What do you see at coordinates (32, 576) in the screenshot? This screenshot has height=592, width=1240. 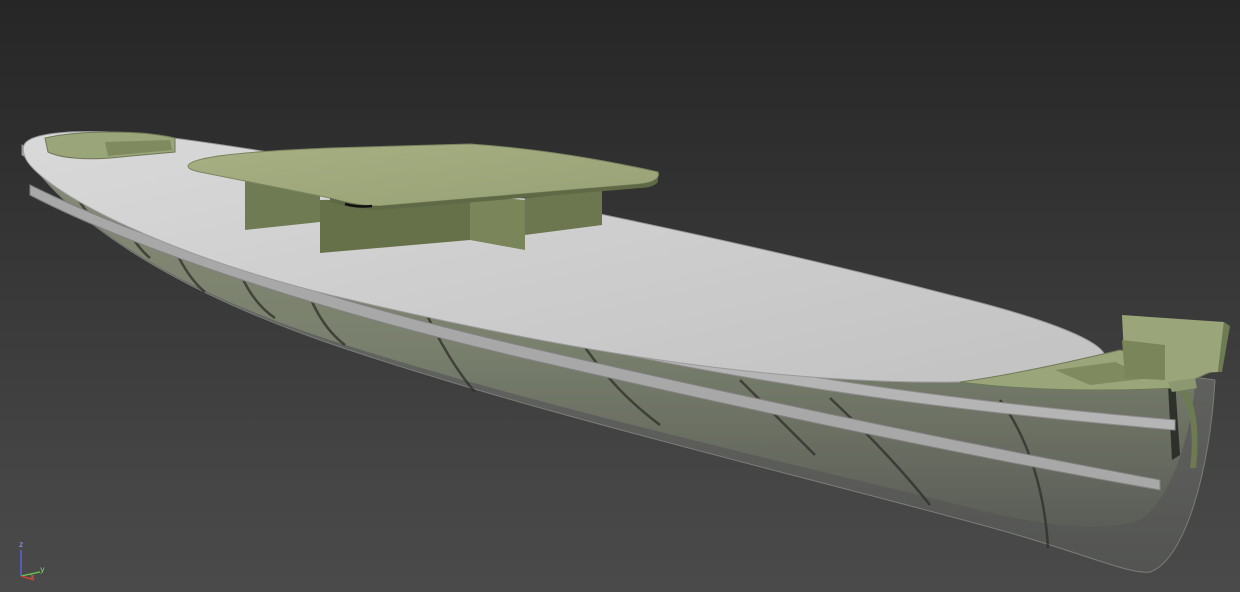 I see `axis-x-label: x` at bounding box center [32, 576].